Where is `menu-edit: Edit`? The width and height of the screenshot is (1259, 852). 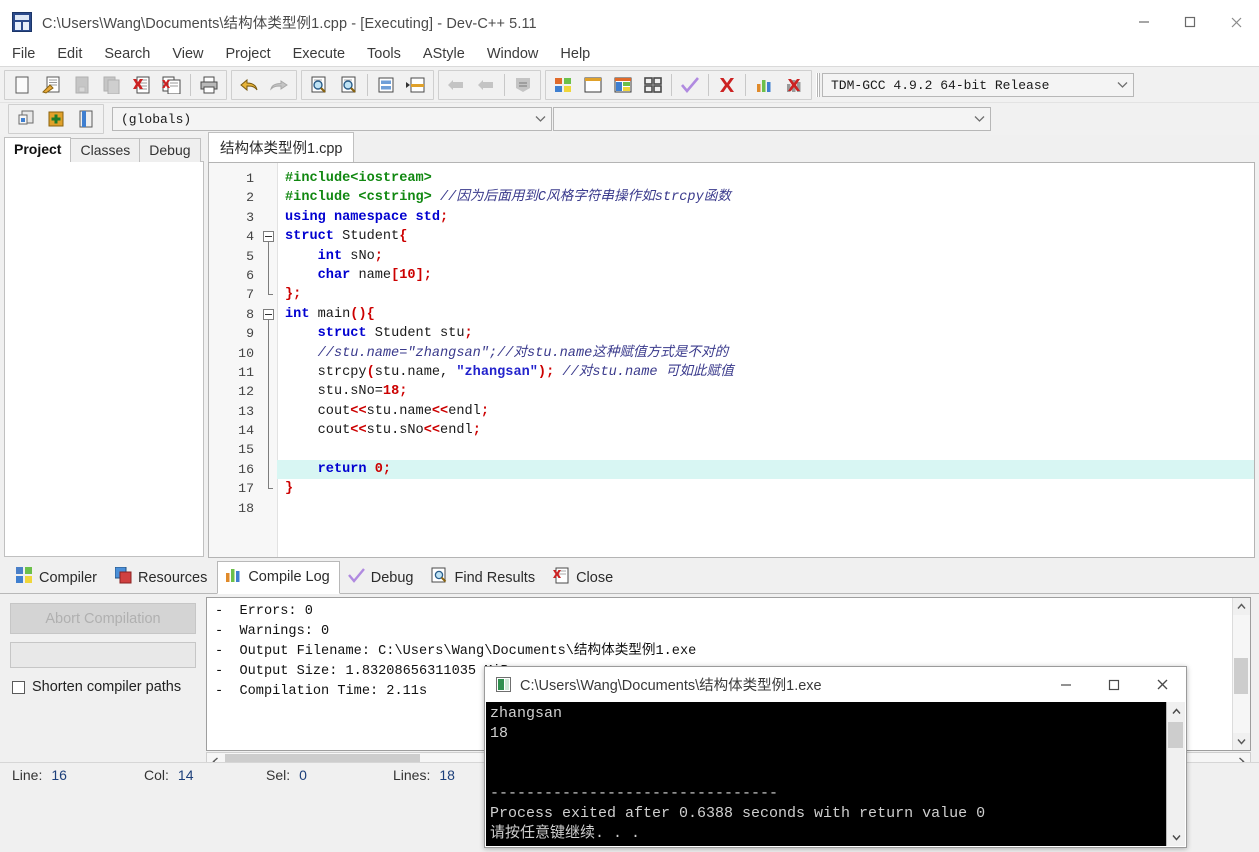
menu-edit: Edit is located at coordinates (69, 54).